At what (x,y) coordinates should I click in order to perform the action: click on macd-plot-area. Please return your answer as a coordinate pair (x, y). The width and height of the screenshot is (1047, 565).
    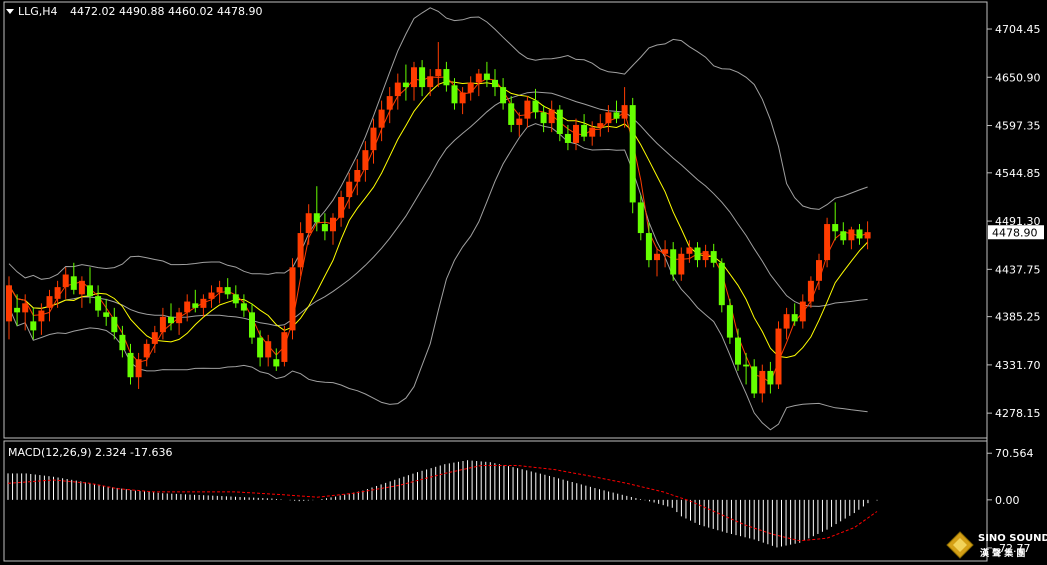
    Looking at the image, I should click on (442, 504).